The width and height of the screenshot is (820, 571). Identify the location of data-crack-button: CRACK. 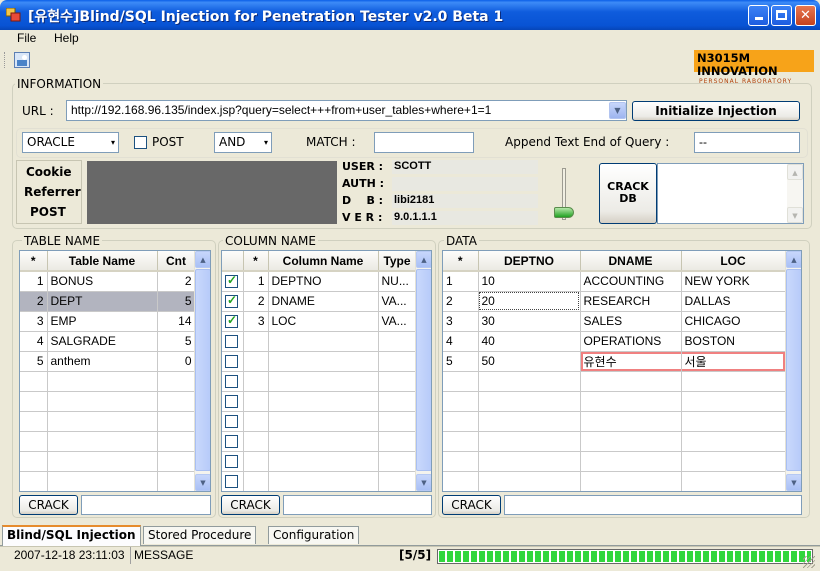
(471, 505).